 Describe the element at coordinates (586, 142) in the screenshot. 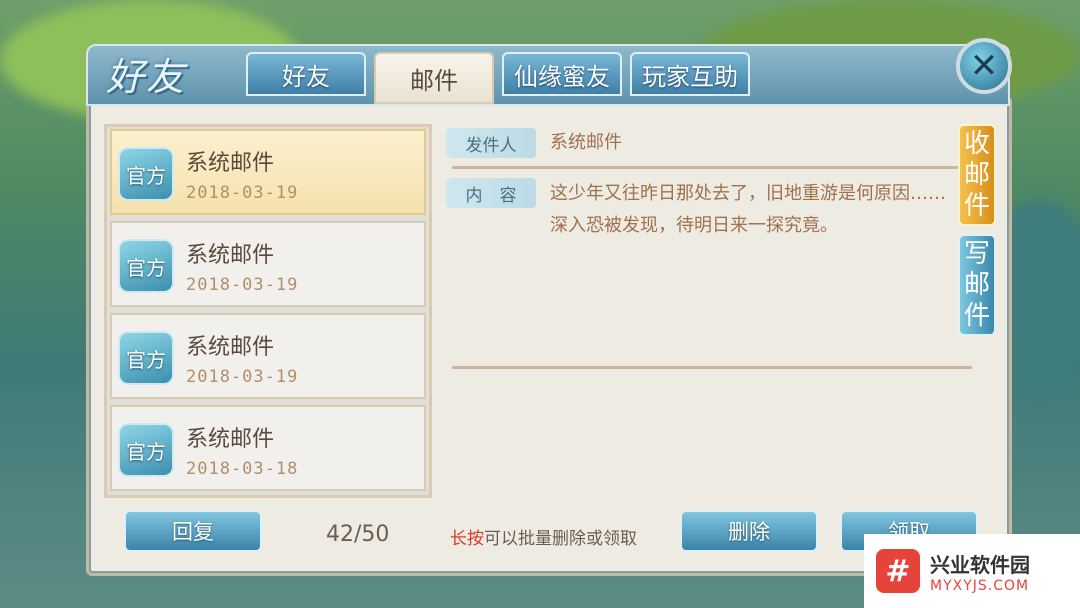

I see `sender-value: 系统邮件` at that location.